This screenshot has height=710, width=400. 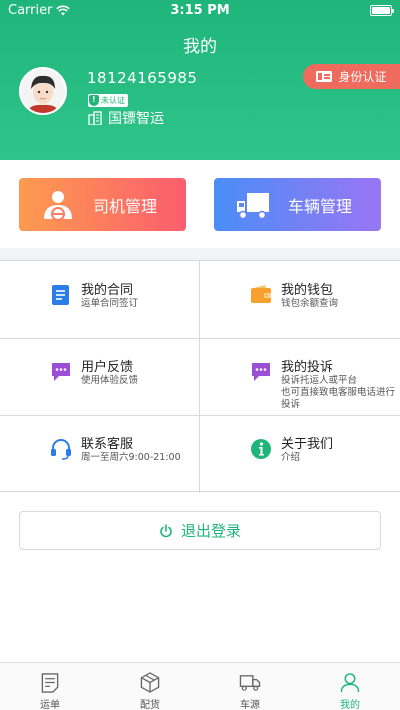 What do you see at coordinates (110, 380) in the screenshot?
I see `menu-item-subtitle: 使用体验反馈` at bounding box center [110, 380].